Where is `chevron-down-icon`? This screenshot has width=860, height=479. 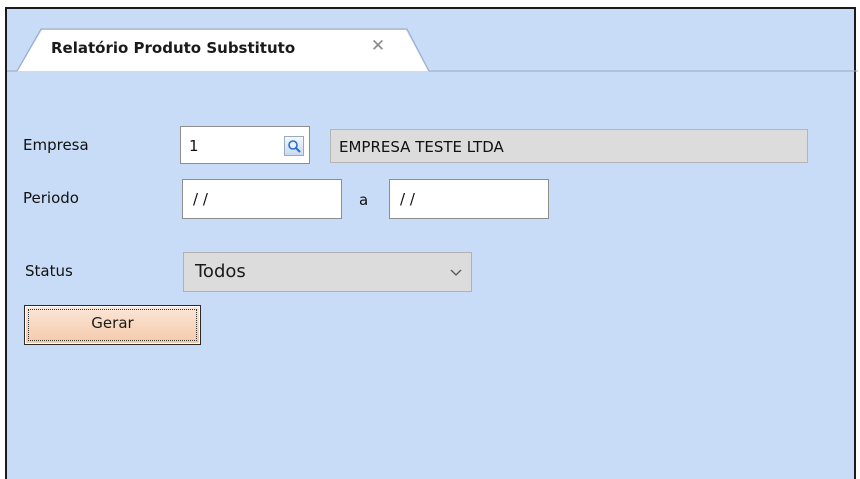
chevron-down-icon is located at coordinates (456, 272).